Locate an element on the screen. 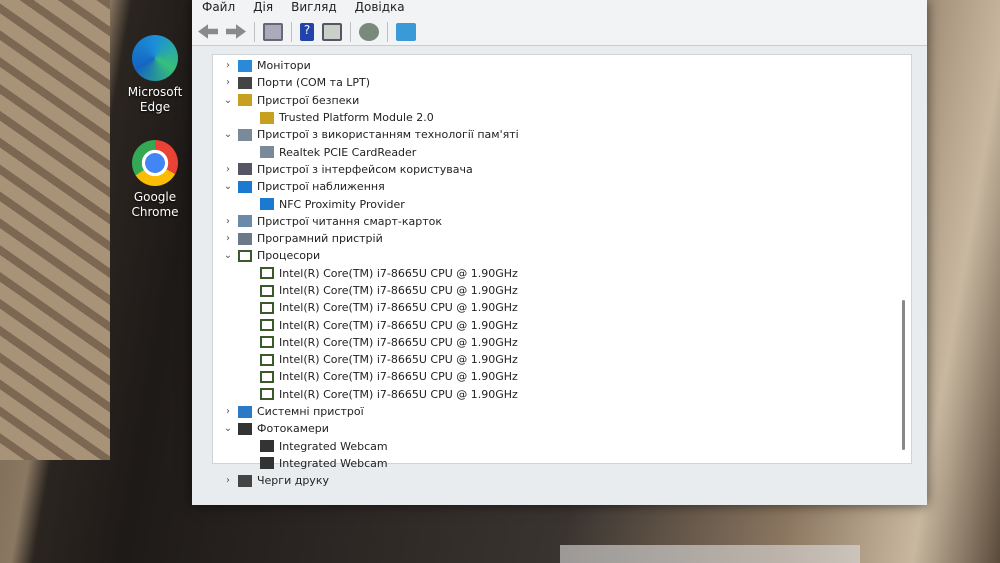  printer-icon is located at coordinates (245, 480).